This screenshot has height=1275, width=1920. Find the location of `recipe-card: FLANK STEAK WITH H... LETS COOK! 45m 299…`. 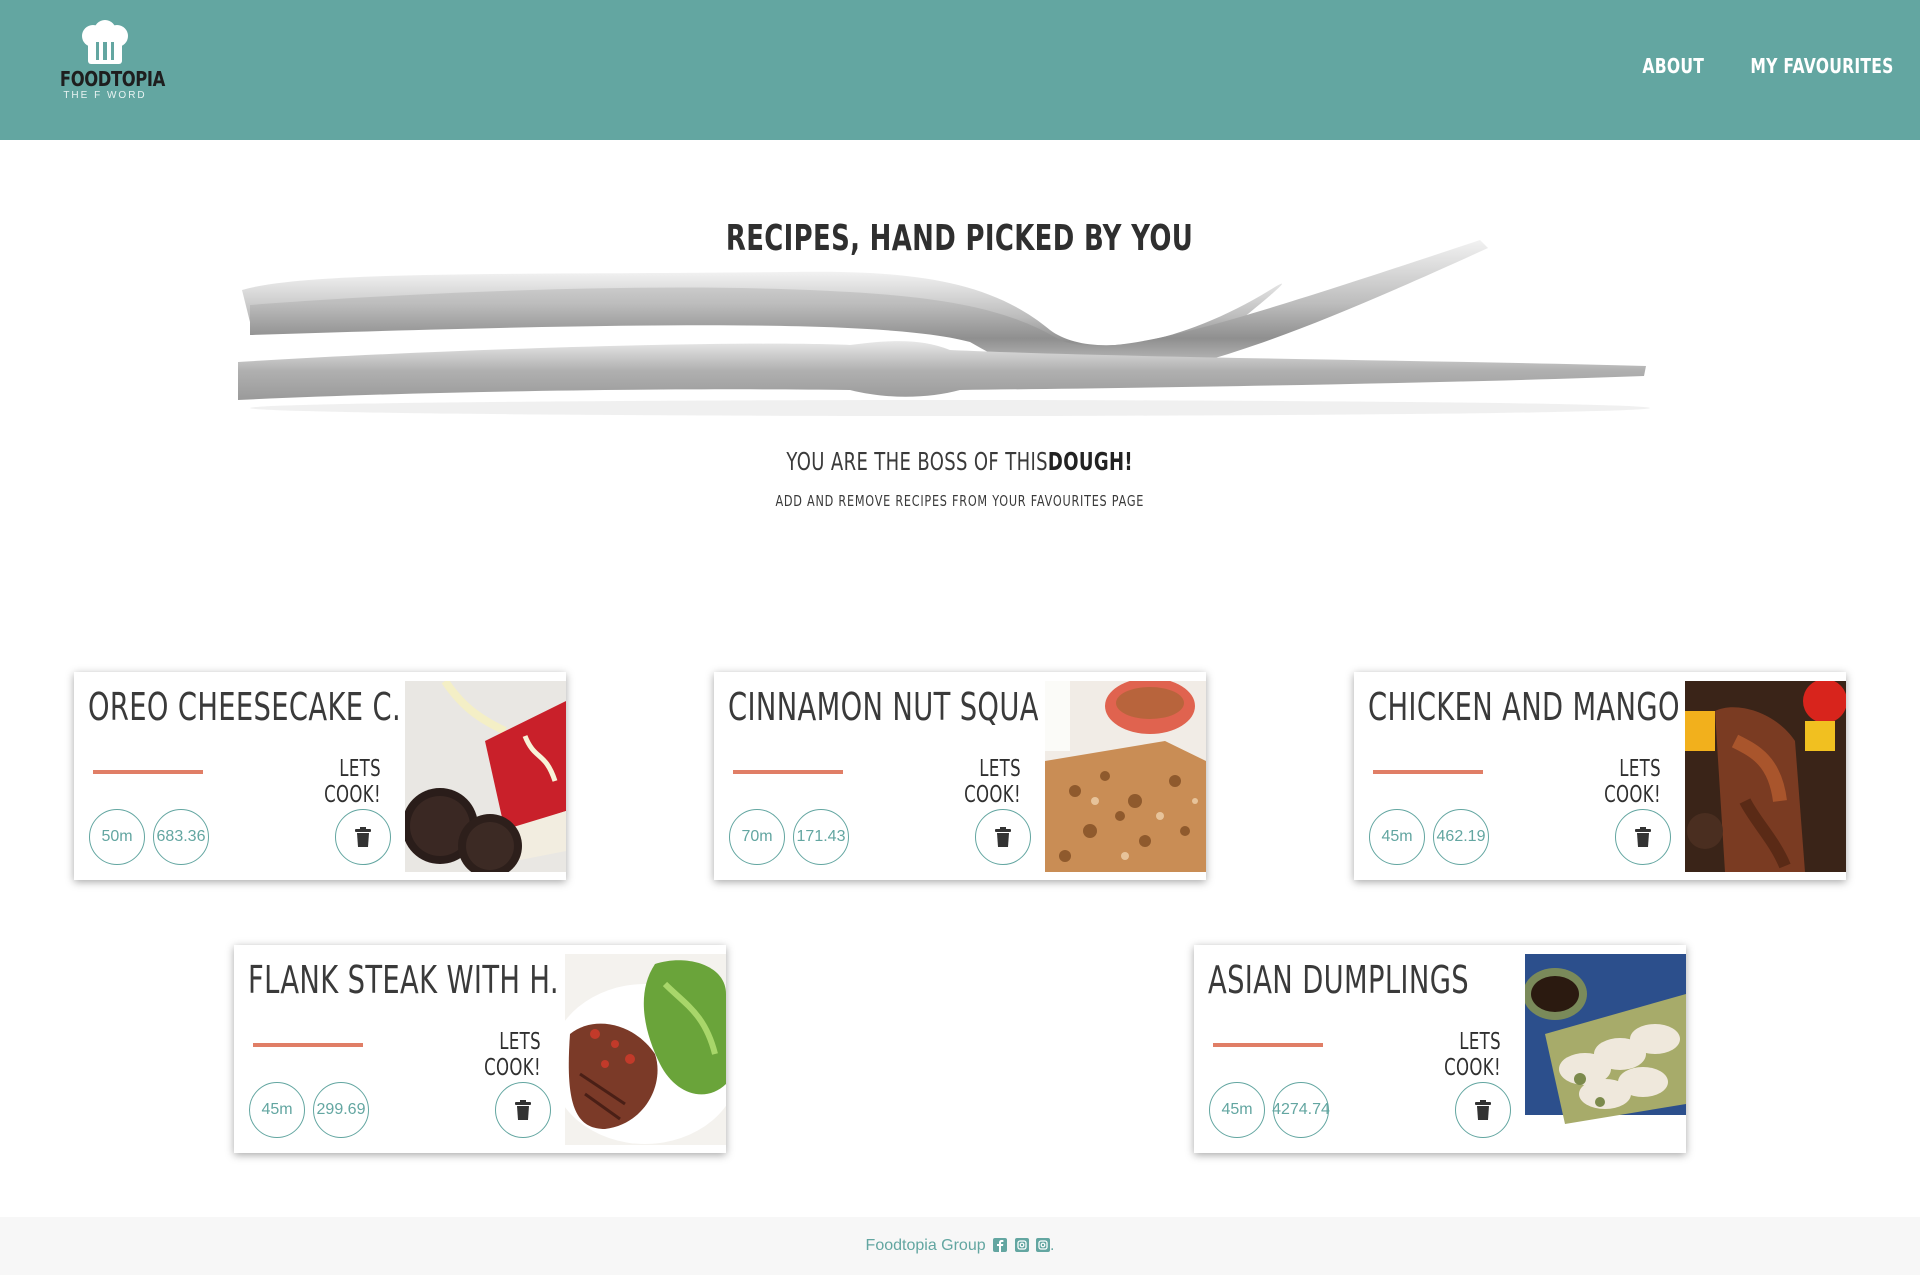

recipe-card: FLANK STEAK WITH H... LETS COOK! 45m 299… is located at coordinates (480, 1049).